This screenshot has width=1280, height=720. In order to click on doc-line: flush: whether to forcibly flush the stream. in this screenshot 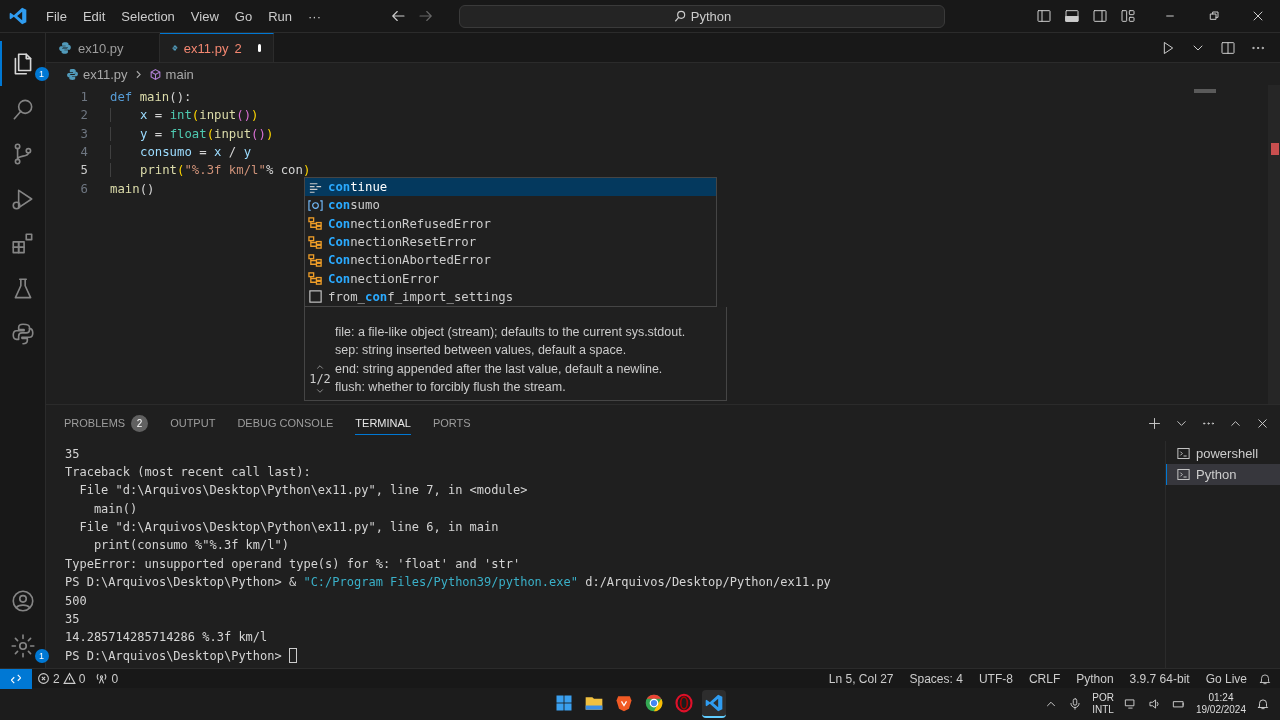, I will do `click(451, 387)`.